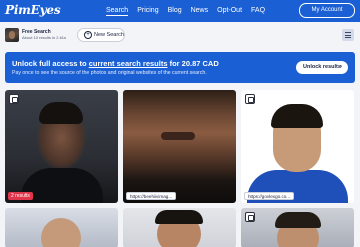  Describe the element at coordinates (128, 63) in the screenshot. I see `banner-title-link: current search results` at that location.